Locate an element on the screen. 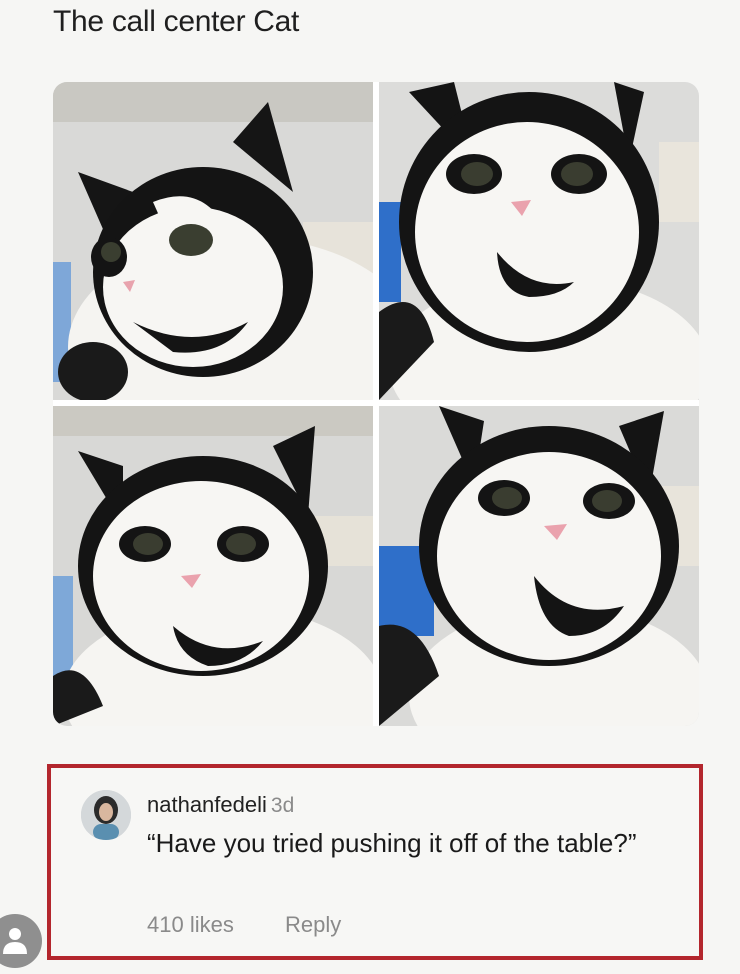 The image size is (740, 974). reply-button: Reply is located at coordinates (313, 925).